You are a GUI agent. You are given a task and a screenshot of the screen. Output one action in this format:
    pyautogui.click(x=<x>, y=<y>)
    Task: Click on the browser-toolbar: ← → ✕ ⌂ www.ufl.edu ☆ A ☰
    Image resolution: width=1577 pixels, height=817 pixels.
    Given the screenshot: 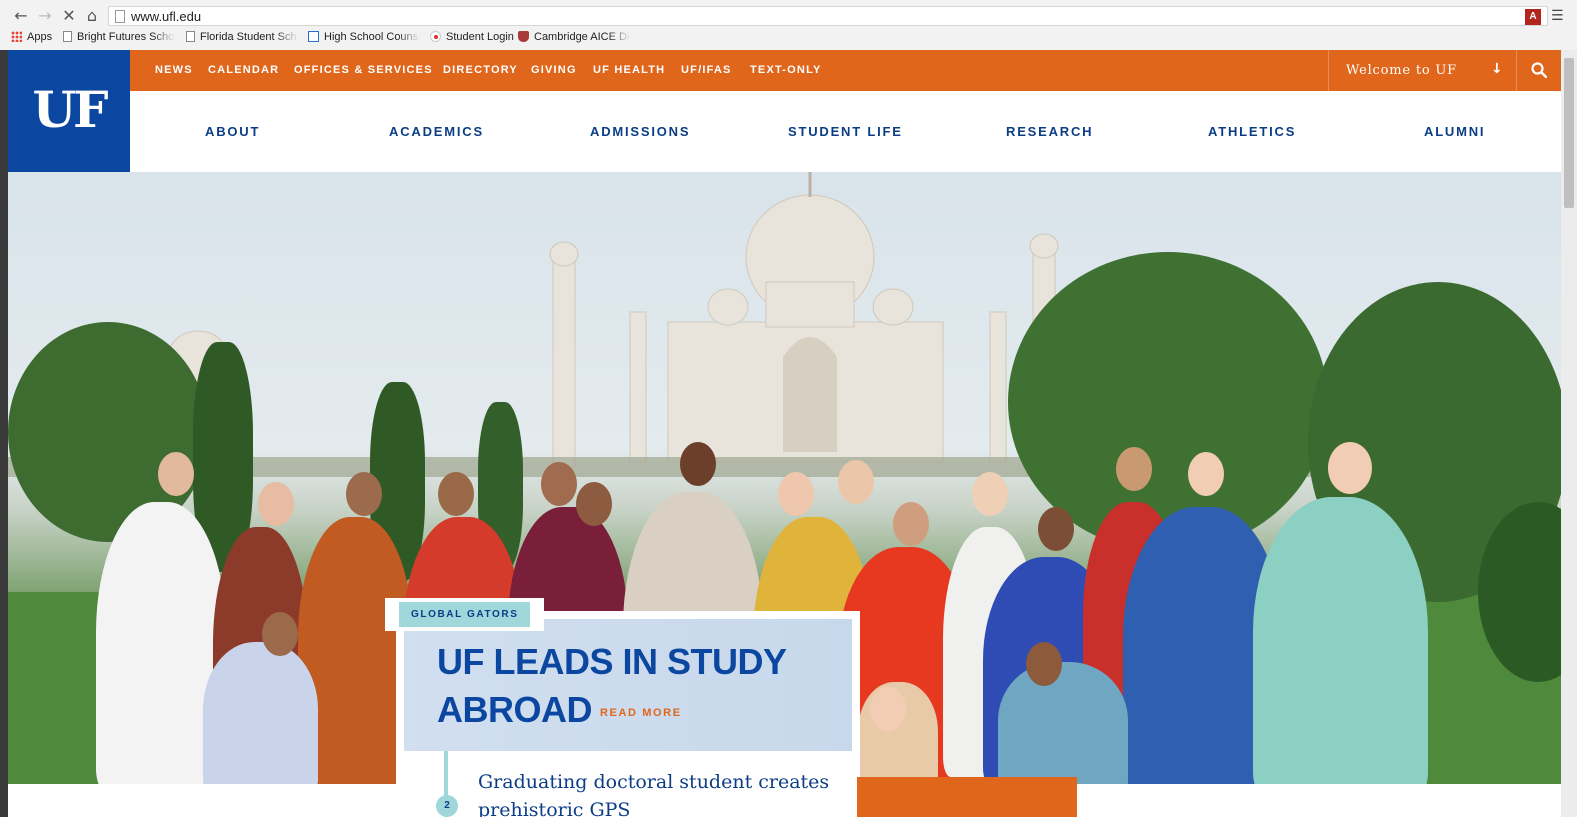 What is the action you would take?
    pyautogui.click(x=788, y=16)
    